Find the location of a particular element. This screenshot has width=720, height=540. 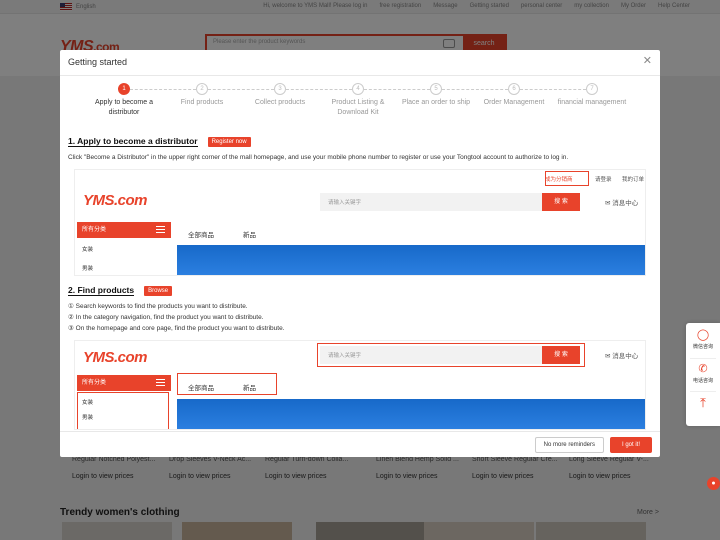

step-4: 4 Product Listing & Download Kit is located at coordinates (358, 100).